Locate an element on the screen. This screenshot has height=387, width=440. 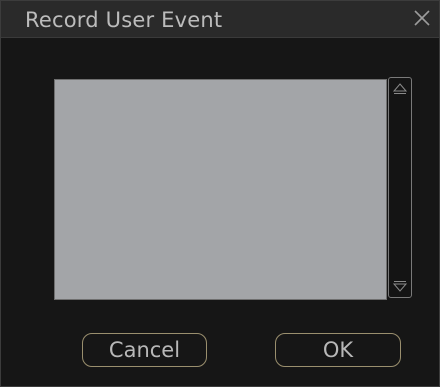
scroll-up-arrow-icon is located at coordinates (400, 89).